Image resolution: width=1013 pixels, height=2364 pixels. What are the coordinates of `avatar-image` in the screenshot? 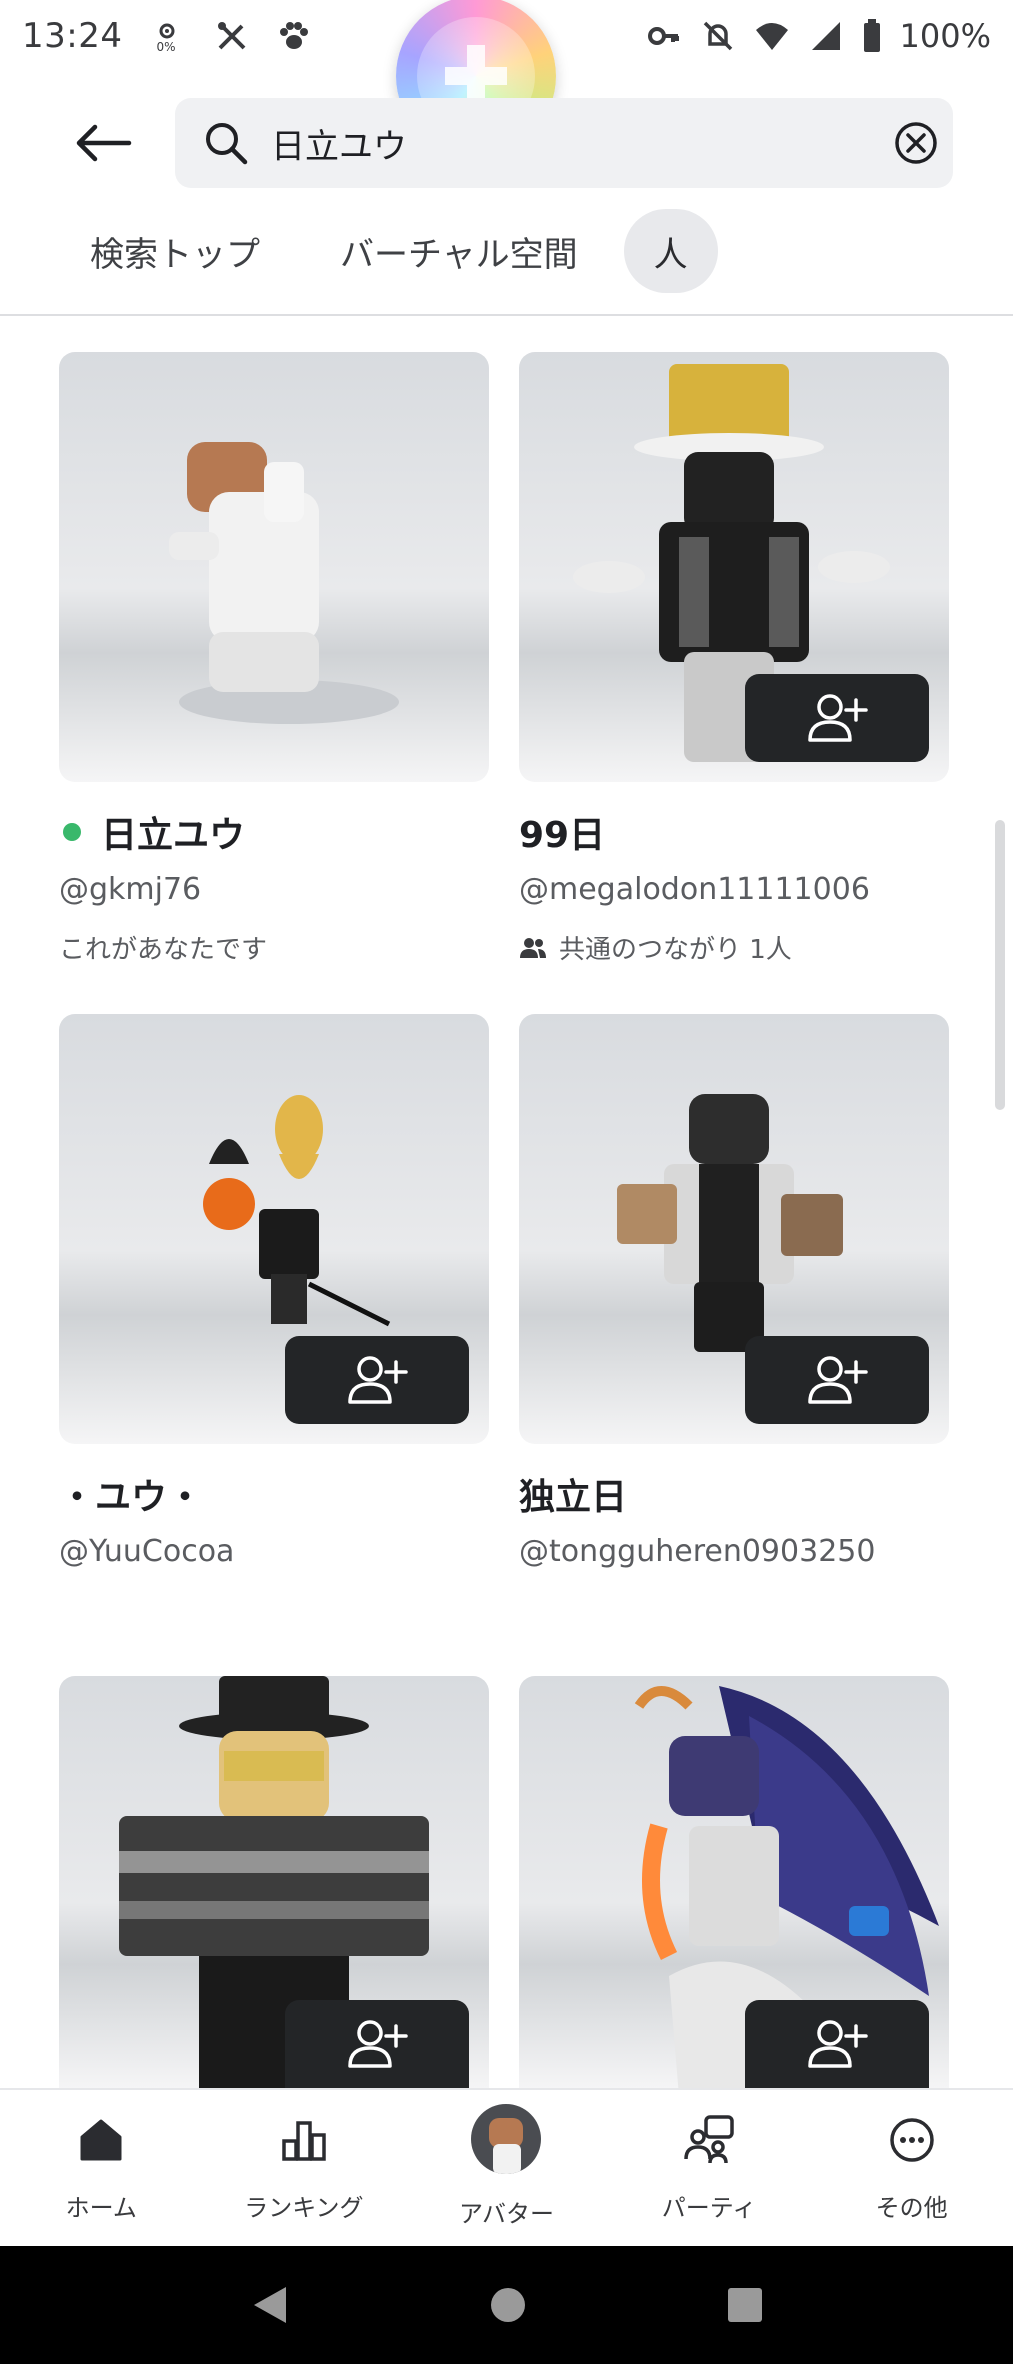 It's located at (284, 583).